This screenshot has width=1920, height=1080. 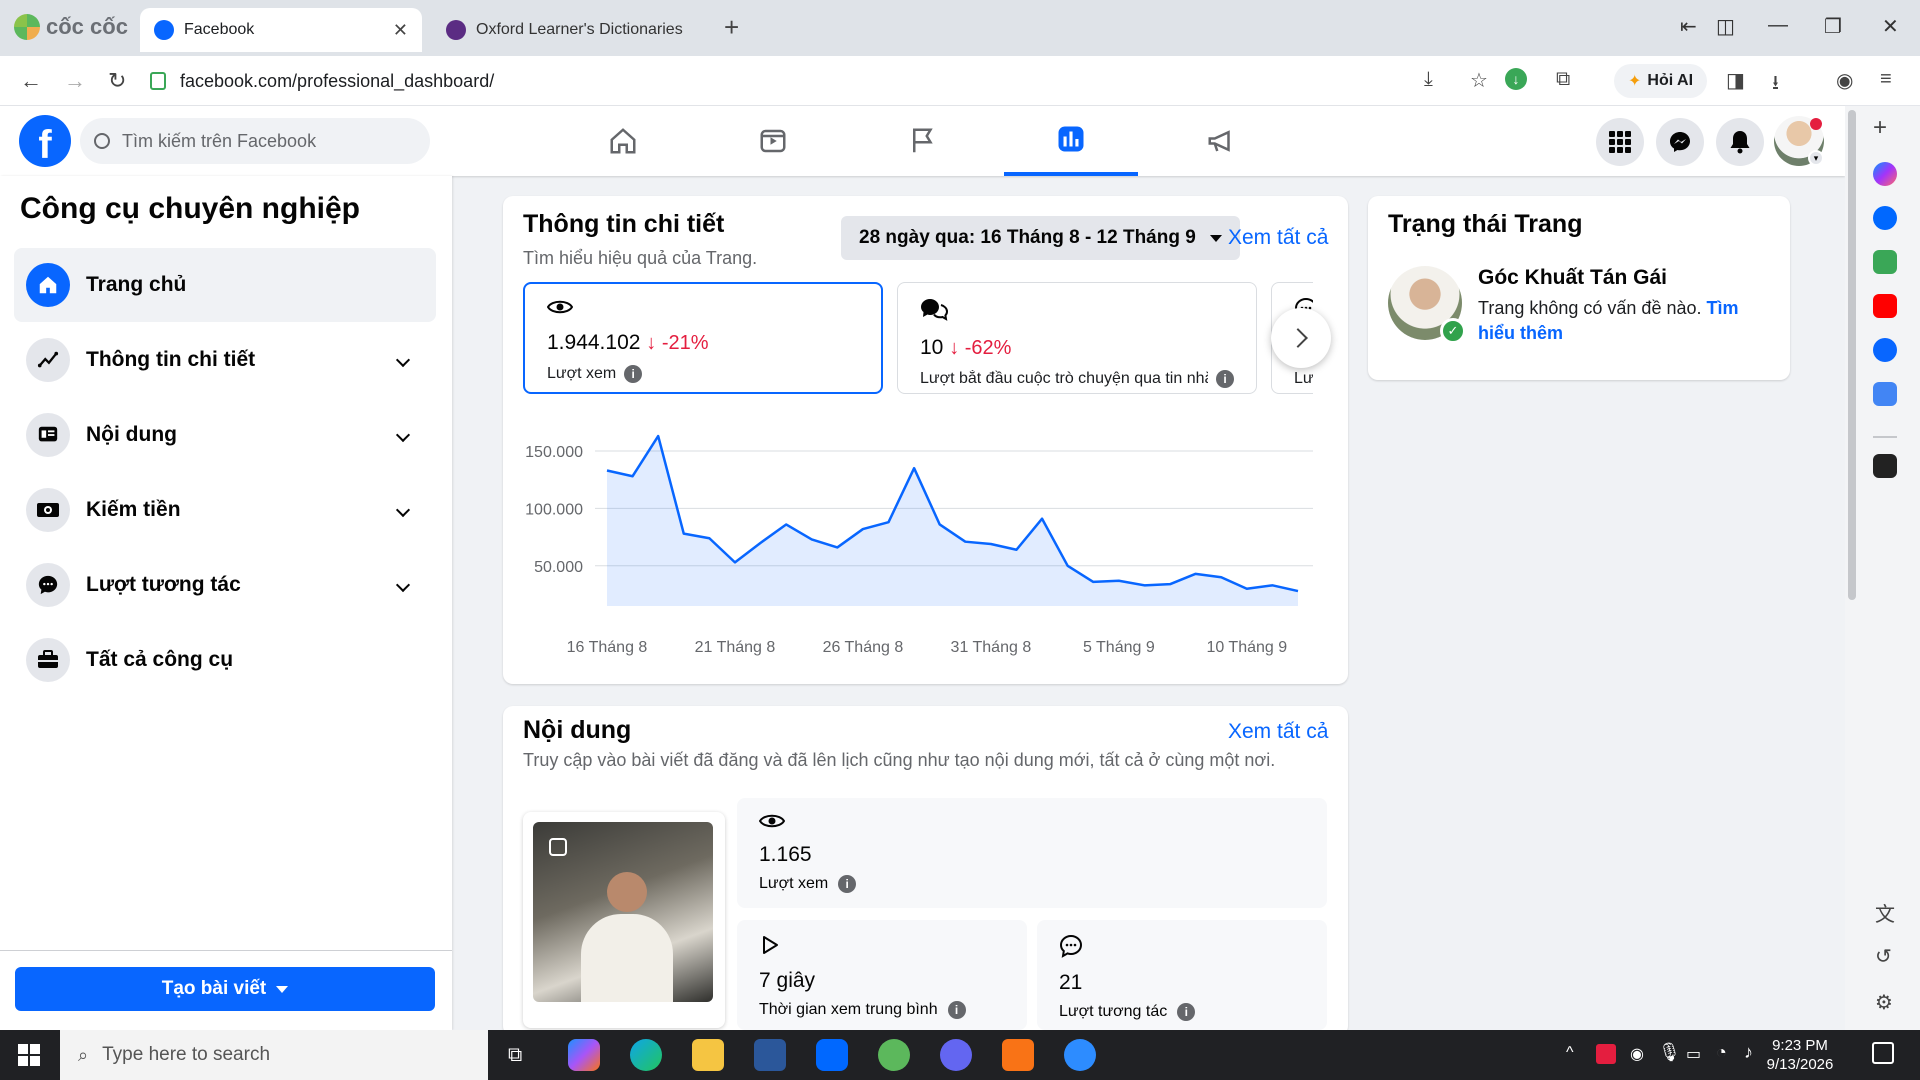 I want to click on facebook-logo-icon: f, so click(x=45, y=141).